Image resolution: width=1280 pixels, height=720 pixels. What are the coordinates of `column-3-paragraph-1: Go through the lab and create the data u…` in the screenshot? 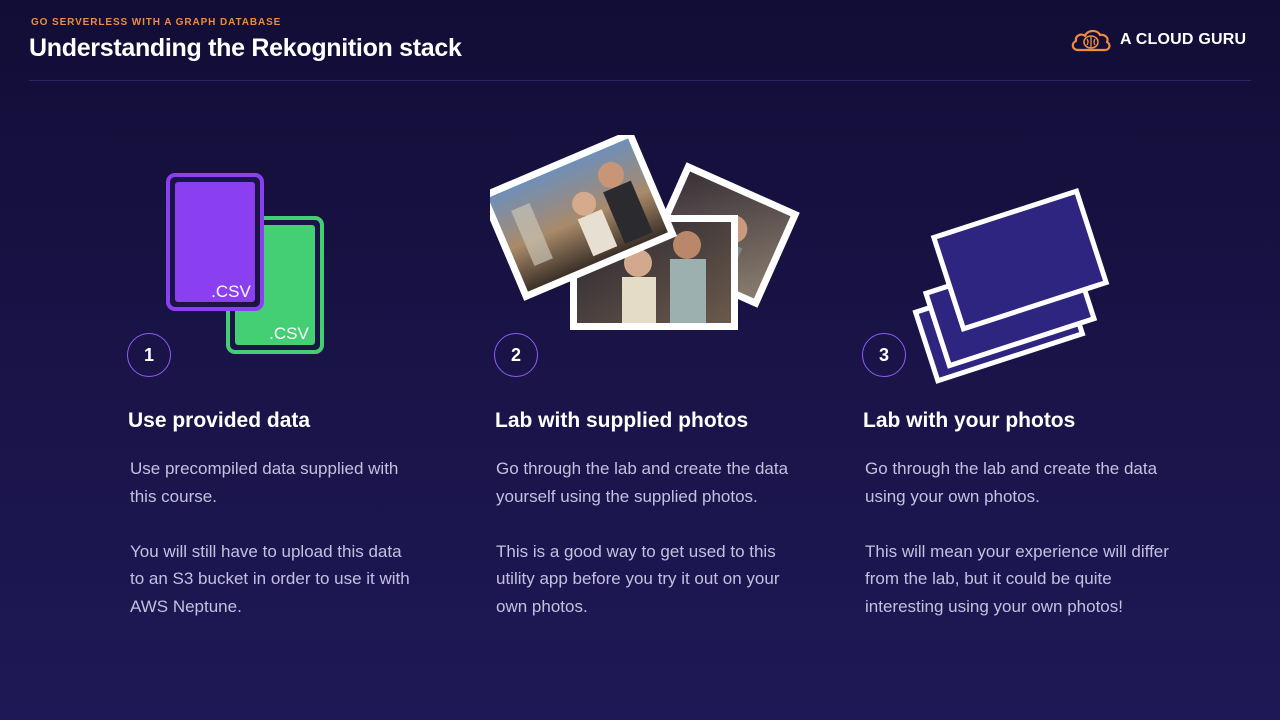 It's located at (1011, 482).